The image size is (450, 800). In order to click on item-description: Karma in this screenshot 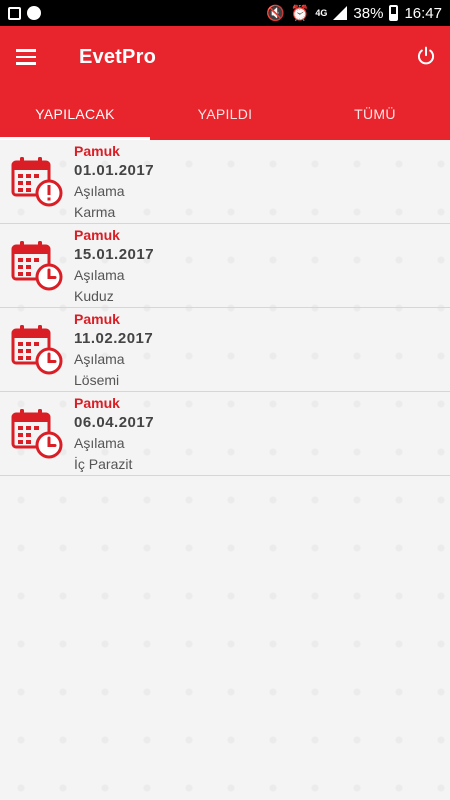, I will do `click(95, 212)`.